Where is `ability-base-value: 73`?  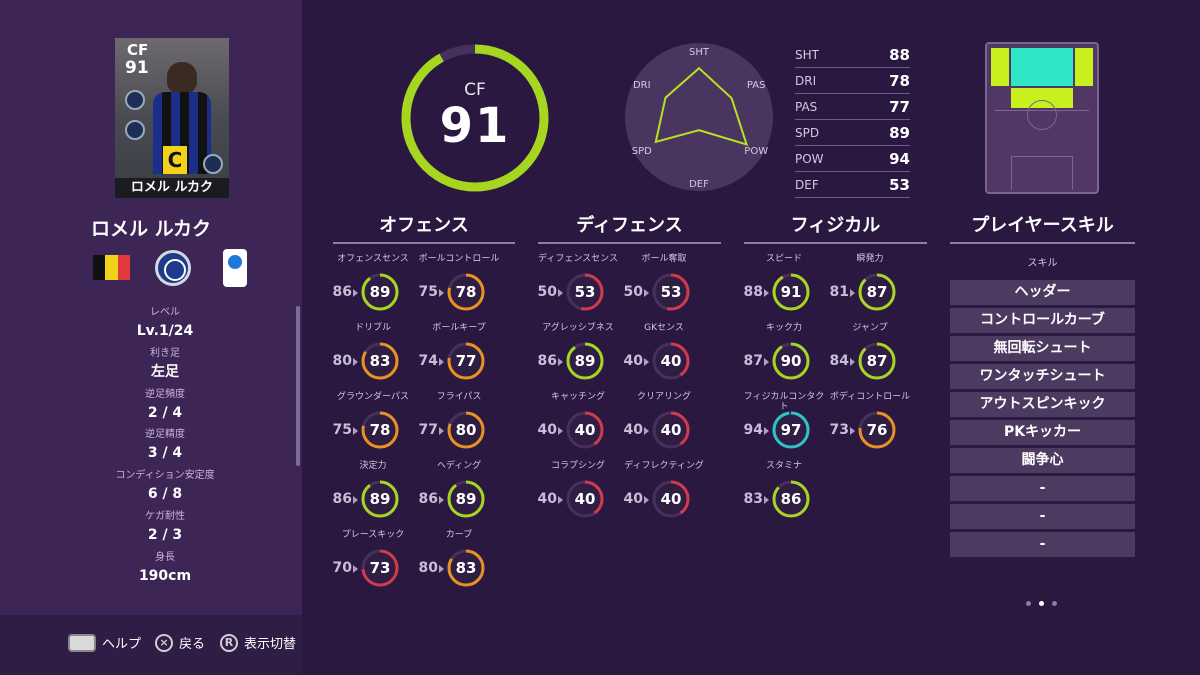
ability-base-value: 73 is located at coordinates (839, 430).